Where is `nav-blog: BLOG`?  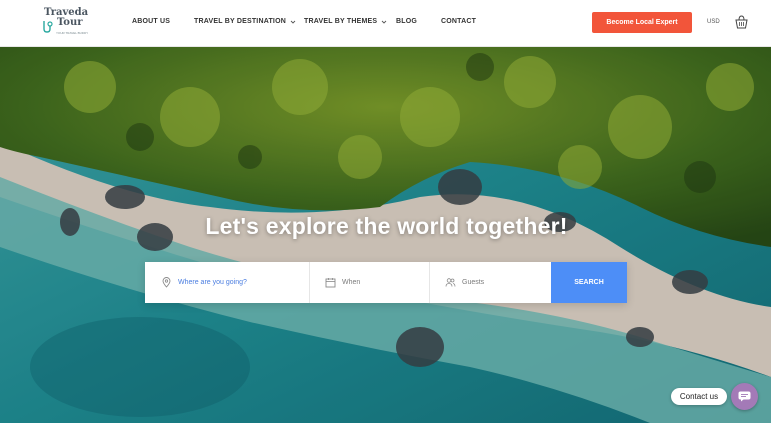
nav-blog: BLOG is located at coordinates (406, 21).